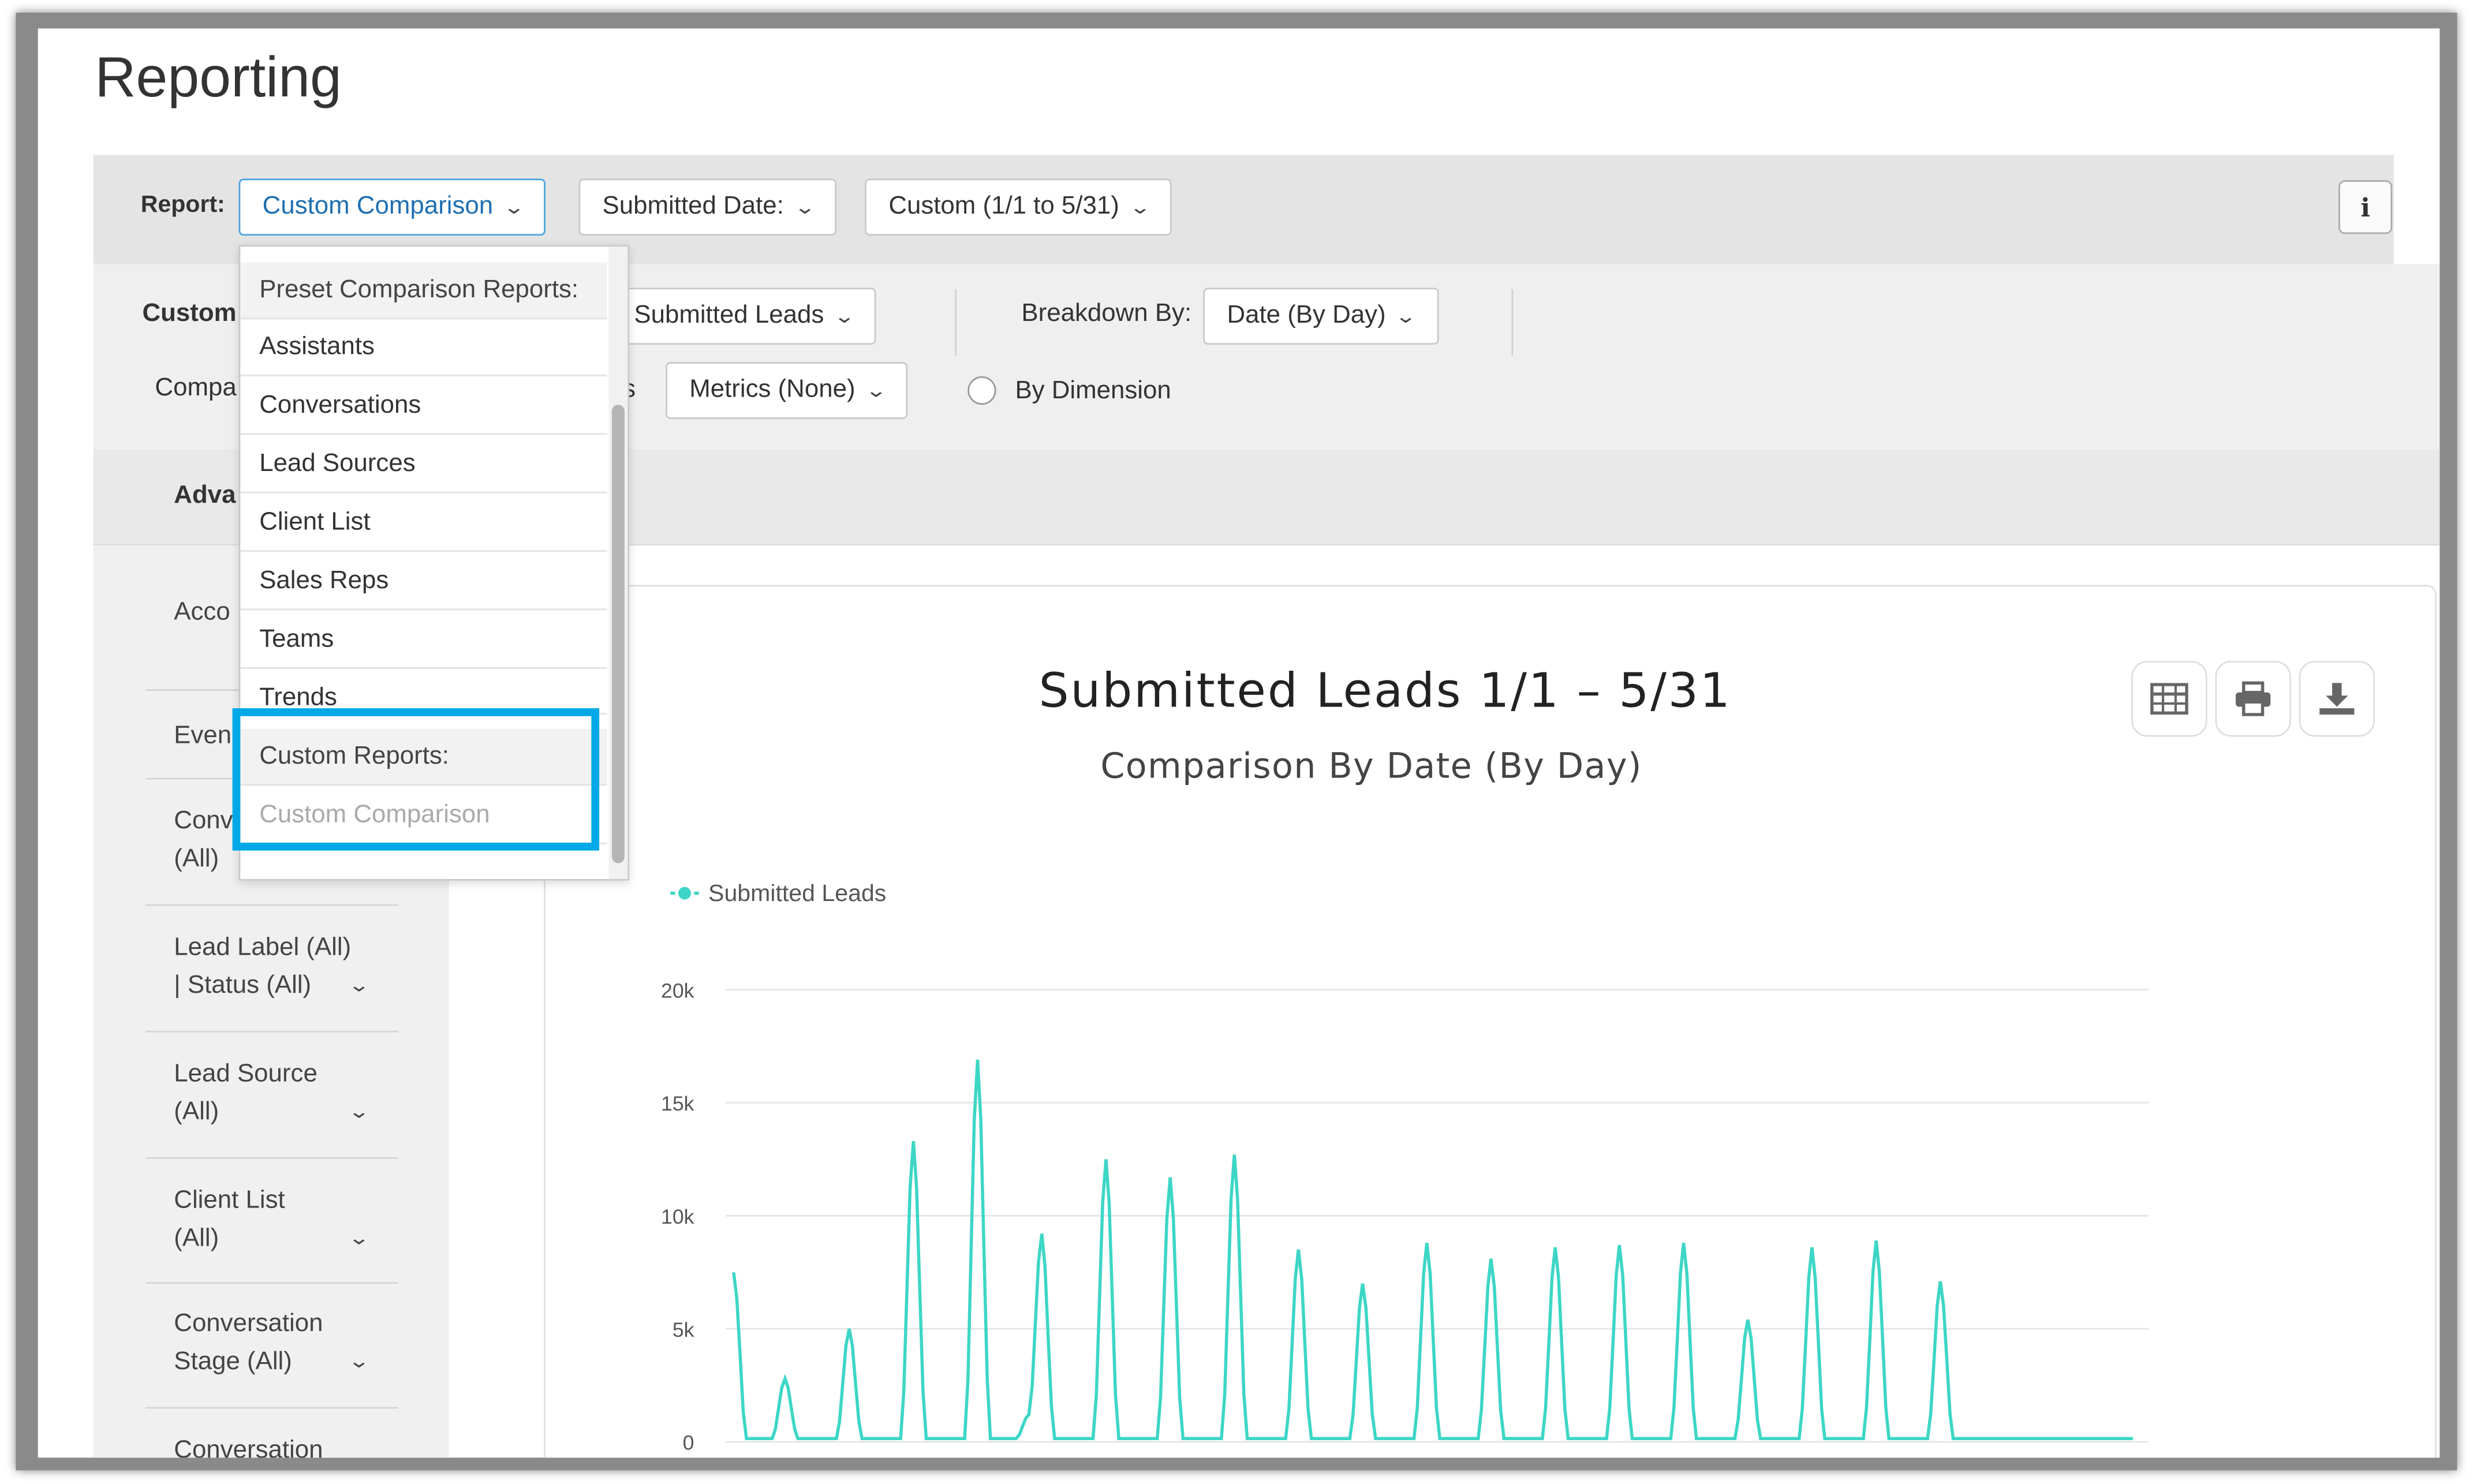  I want to click on menu-item-assistants: Assistants, so click(423, 347).